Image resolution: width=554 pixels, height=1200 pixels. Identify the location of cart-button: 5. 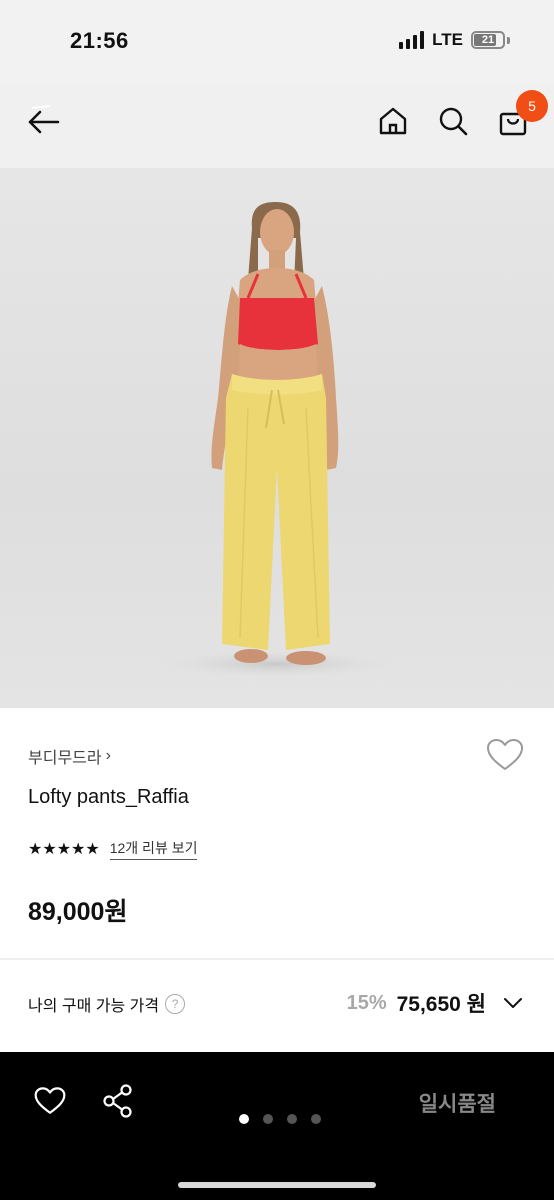
(521, 115).